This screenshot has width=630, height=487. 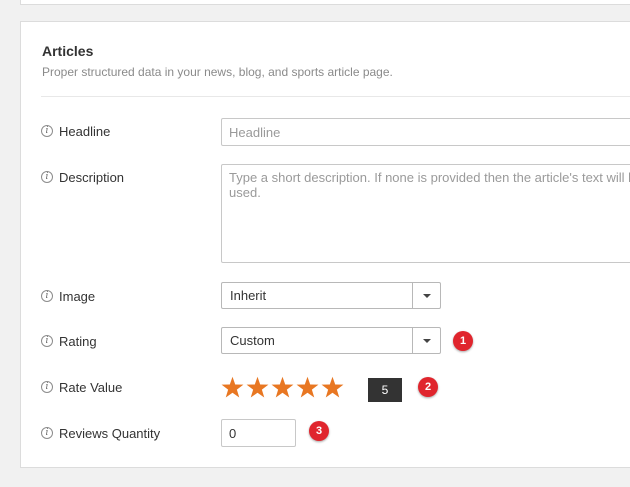 What do you see at coordinates (92, 177) in the screenshot?
I see `description-label: Description` at bounding box center [92, 177].